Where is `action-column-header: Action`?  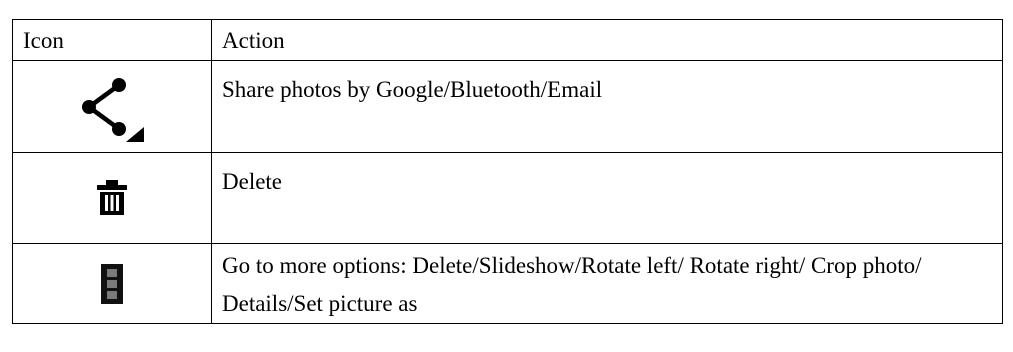 action-column-header: Action is located at coordinates (607, 40).